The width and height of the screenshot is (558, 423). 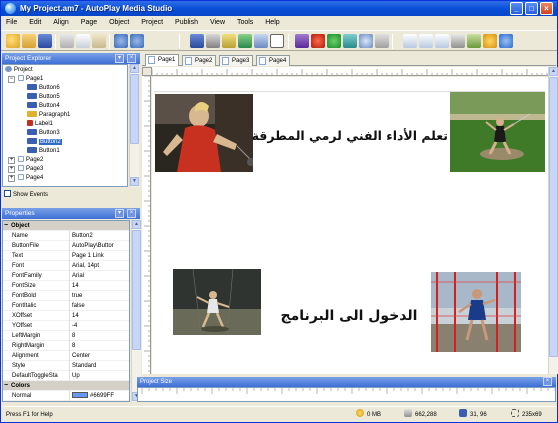 I want to click on canvas-scrollbar: ▲, so click(x=553, y=220).